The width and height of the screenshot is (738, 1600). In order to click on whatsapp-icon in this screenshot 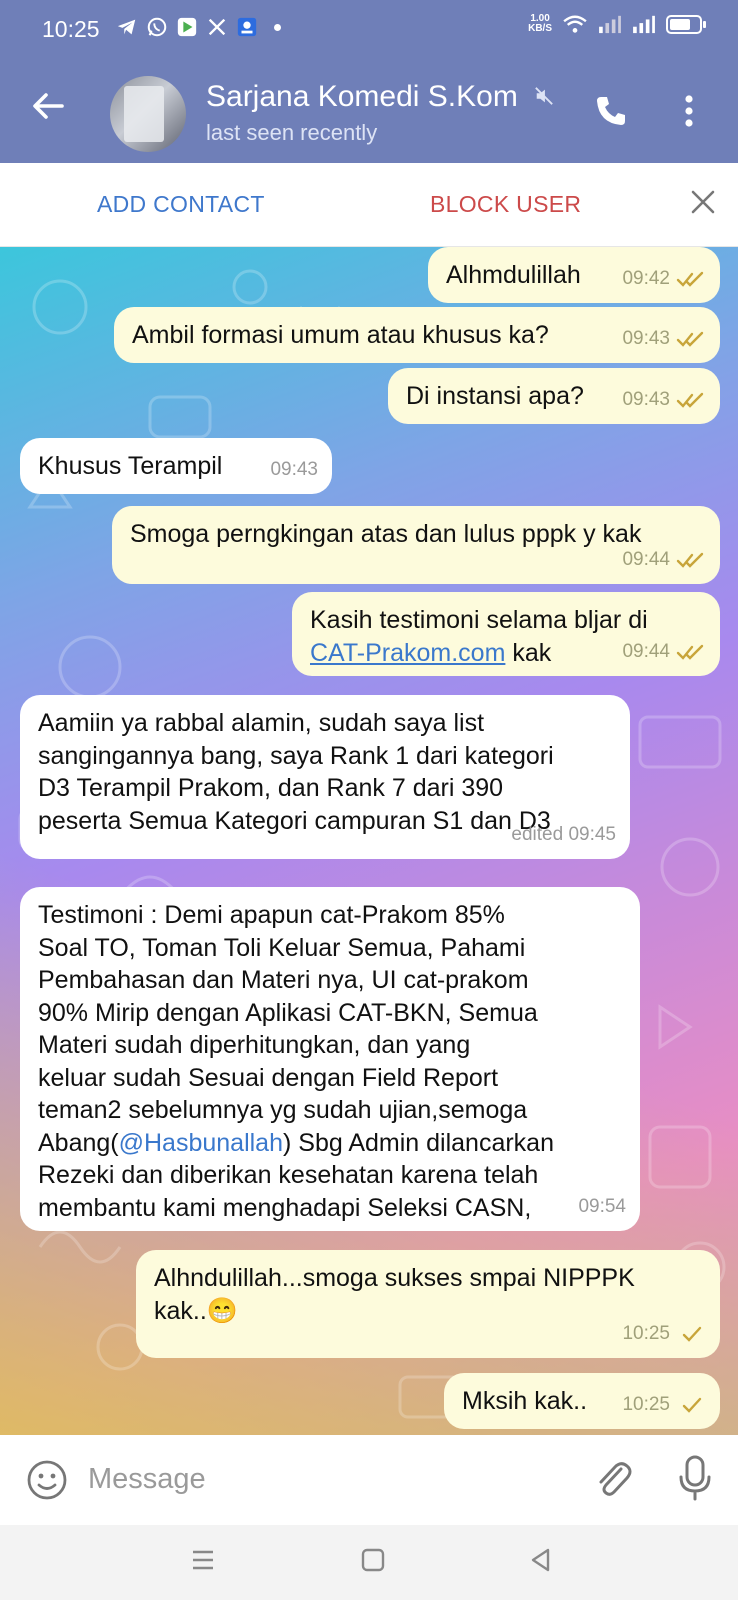, I will do `click(157, 27)`.